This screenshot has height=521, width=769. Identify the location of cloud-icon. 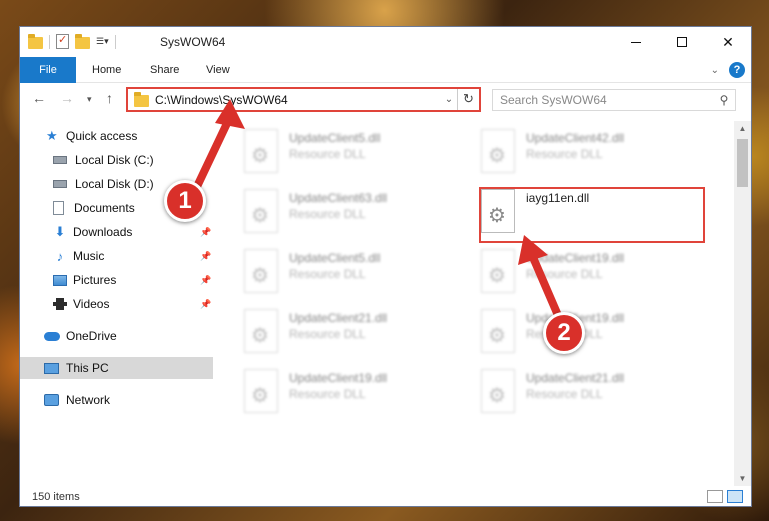
(52, 336).